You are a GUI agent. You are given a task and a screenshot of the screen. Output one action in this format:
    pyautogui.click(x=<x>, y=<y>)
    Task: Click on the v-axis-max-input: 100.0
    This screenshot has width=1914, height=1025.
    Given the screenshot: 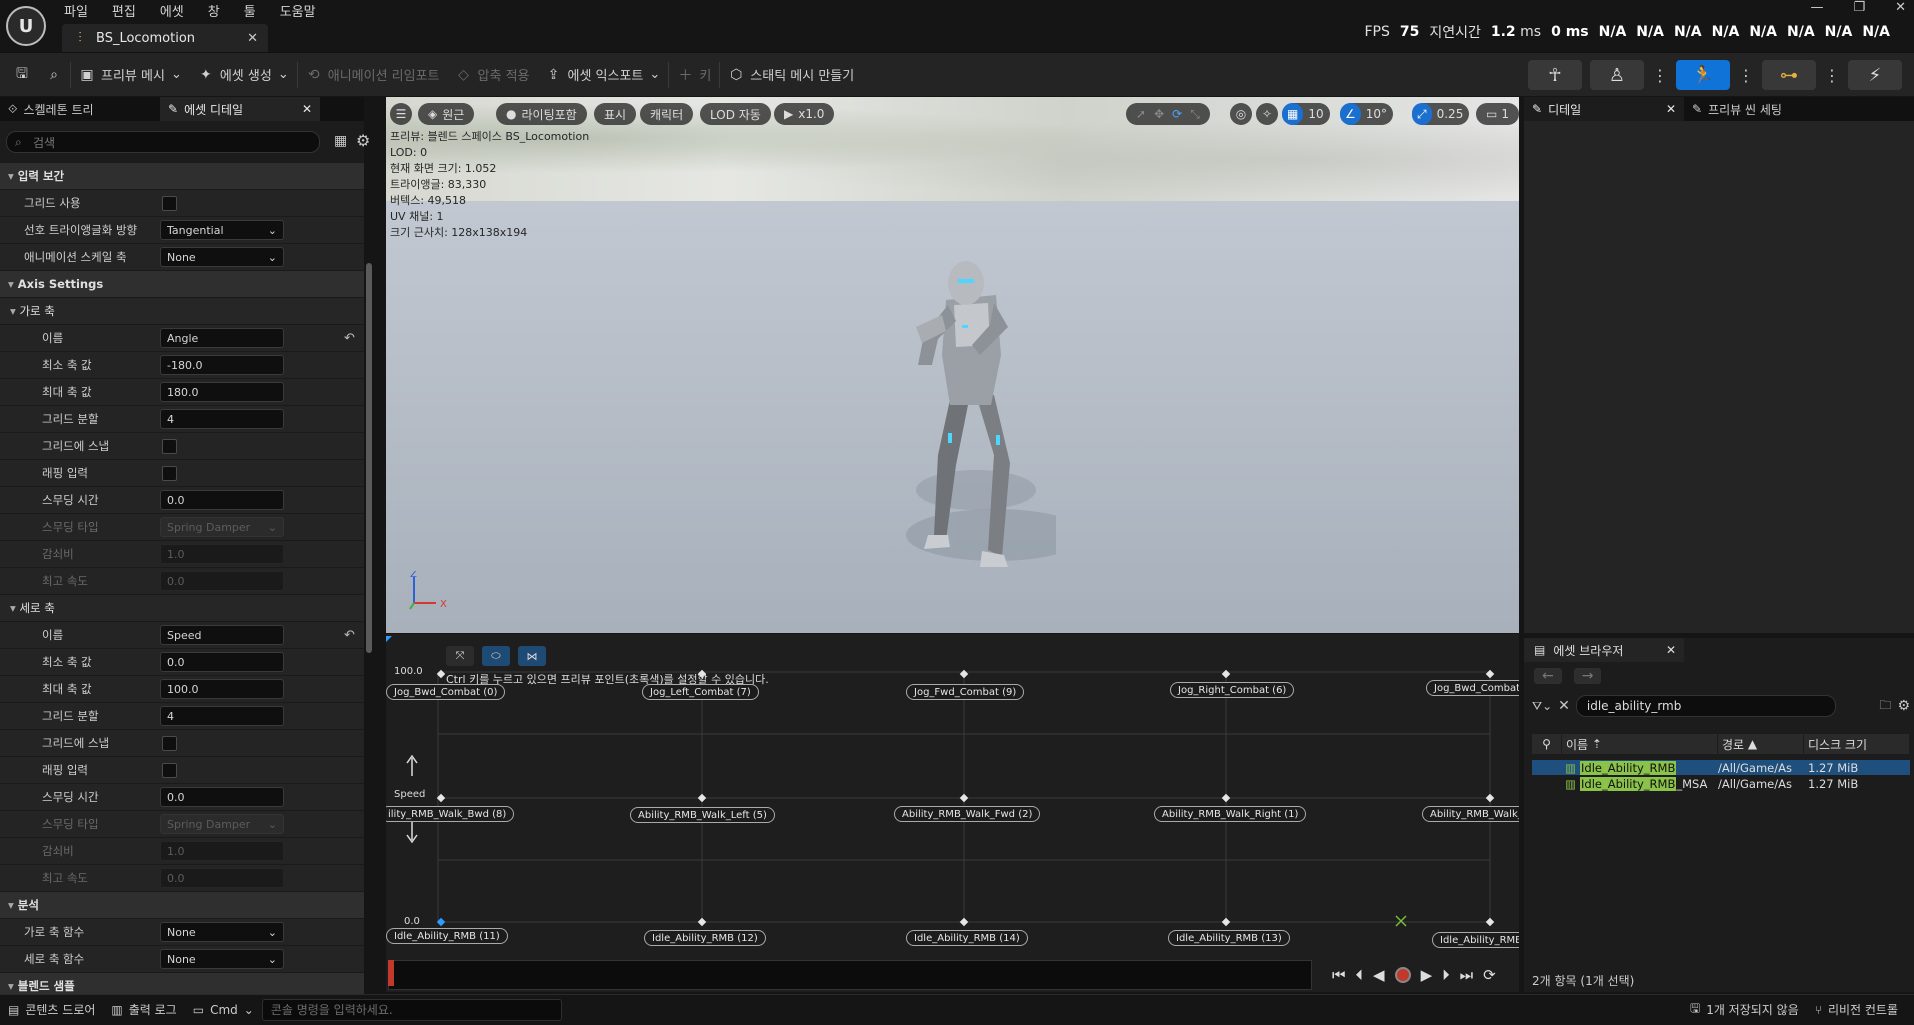 What is the action you would take?
    pyautogui.click(x=222, y=689)
    